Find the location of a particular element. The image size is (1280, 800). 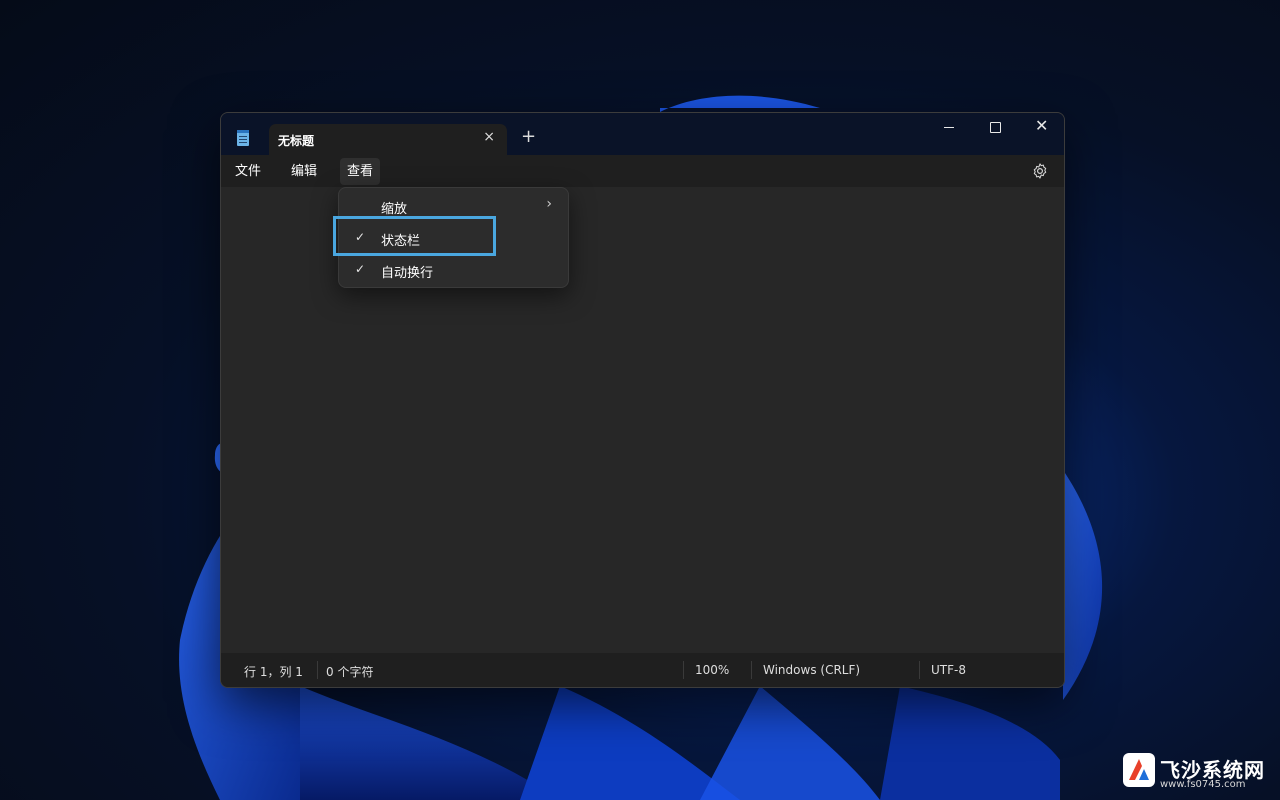

menu-item-zoom: 缩放 › is located at coordinates (453, 206).